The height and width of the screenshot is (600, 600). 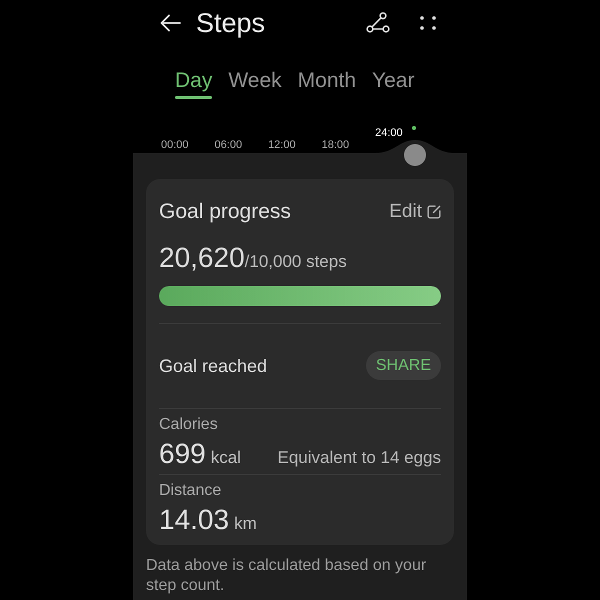 I want to click on dot-icon, so click(x=414, y=128).